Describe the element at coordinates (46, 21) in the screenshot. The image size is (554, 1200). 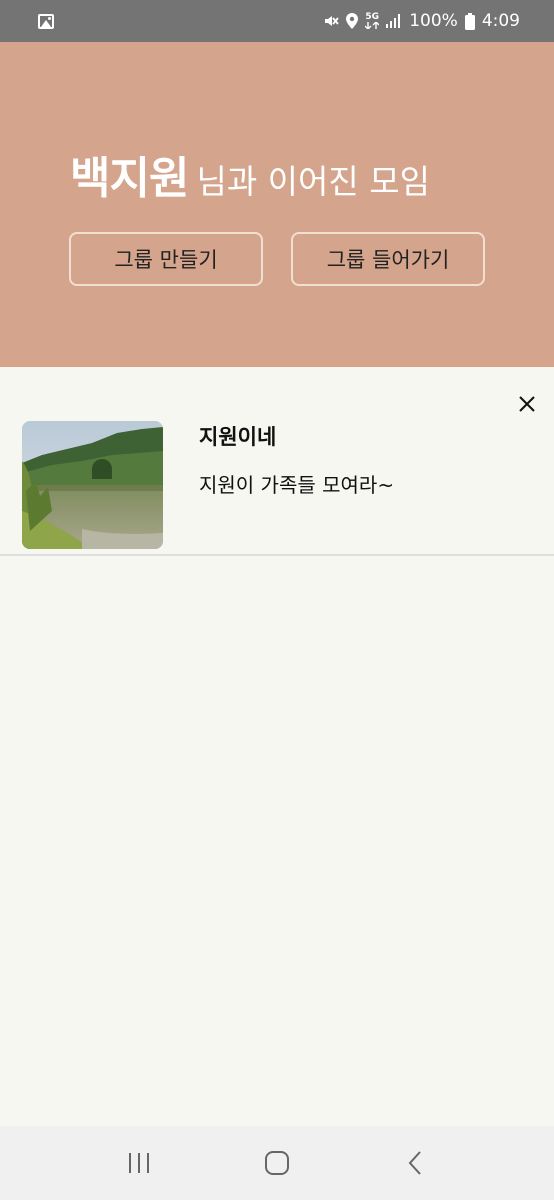
I see `gallery-icon` at that location.